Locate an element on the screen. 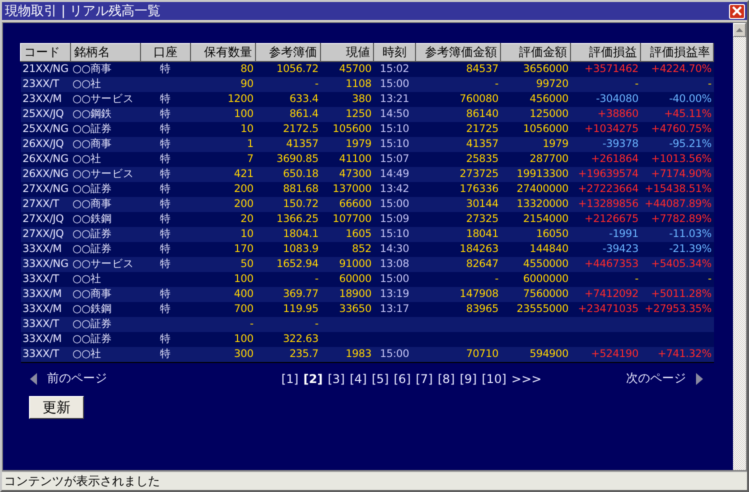 This screenshot has width=749, height=492. table-cell: -40.00% is located at coordinates (677, 99).